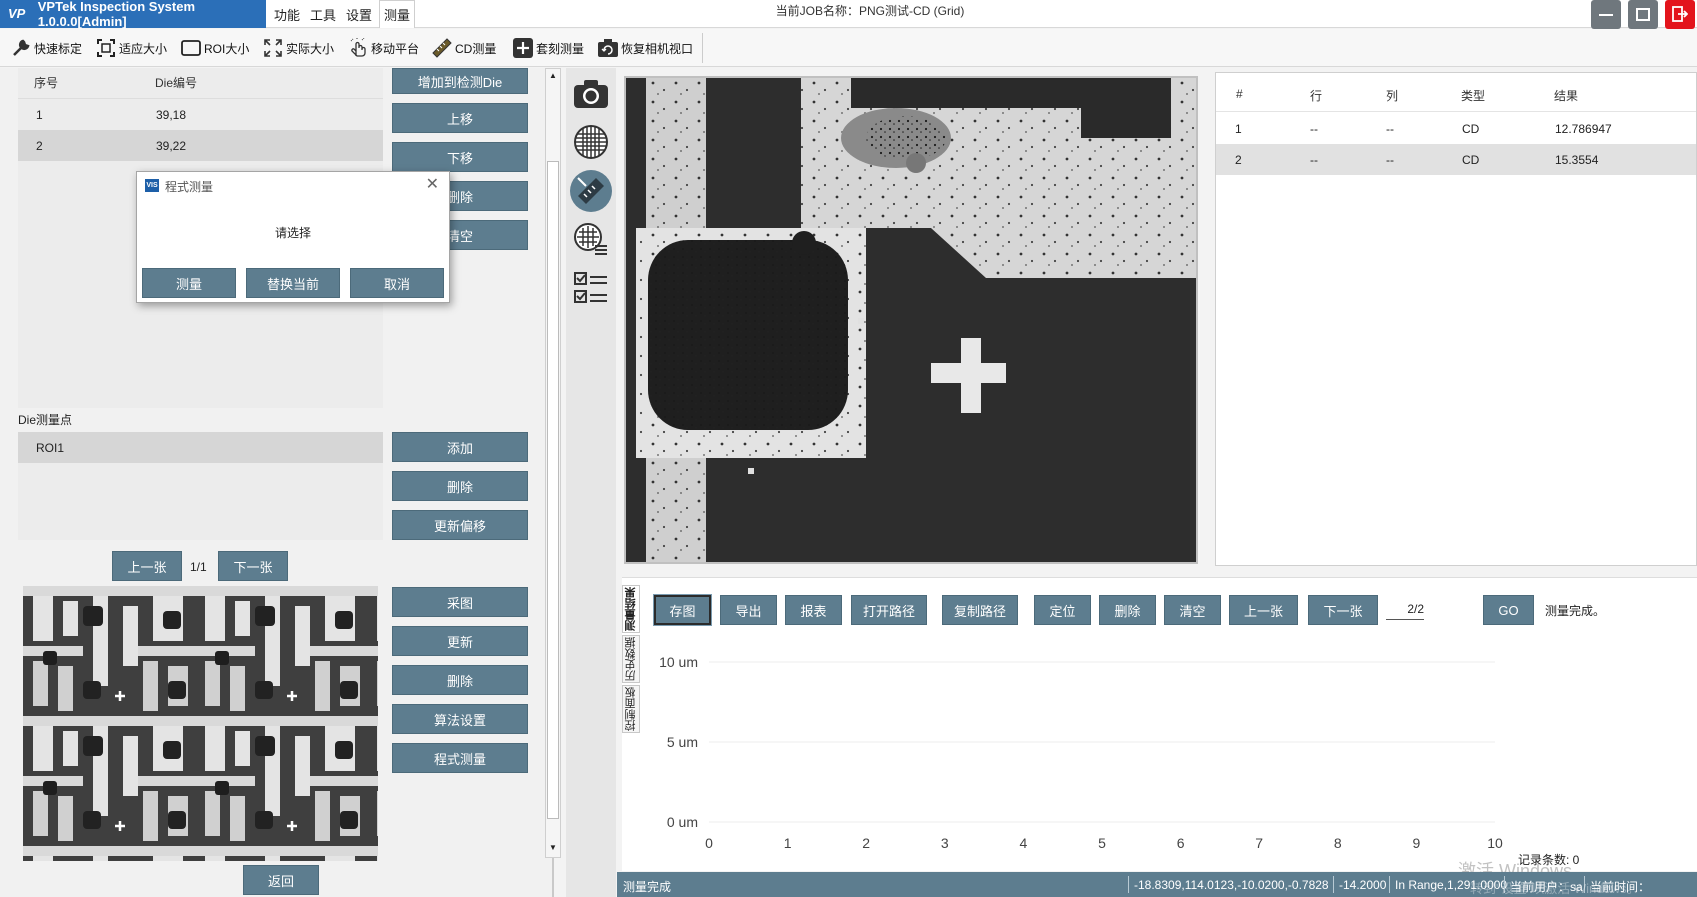 This screenshot has height=897, width=1697. I want to click on update-button: 更新, so click(460, 641).